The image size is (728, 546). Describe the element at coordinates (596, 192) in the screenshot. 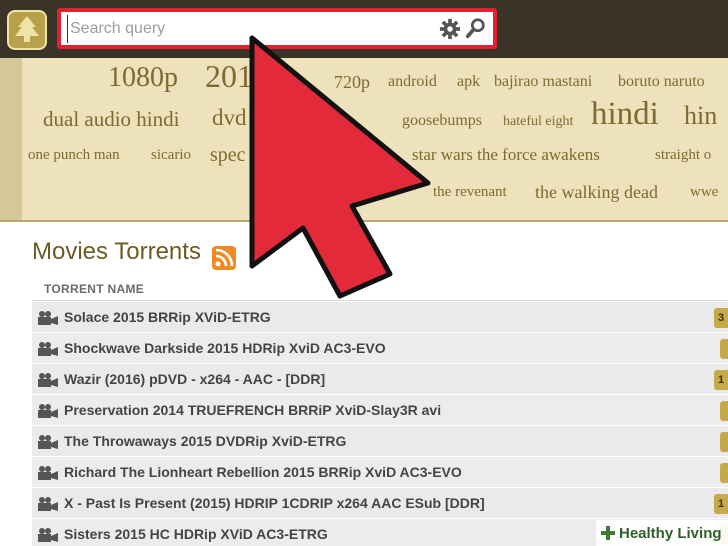

I see `tag-the-walking-dead: the walking dead` at that location.